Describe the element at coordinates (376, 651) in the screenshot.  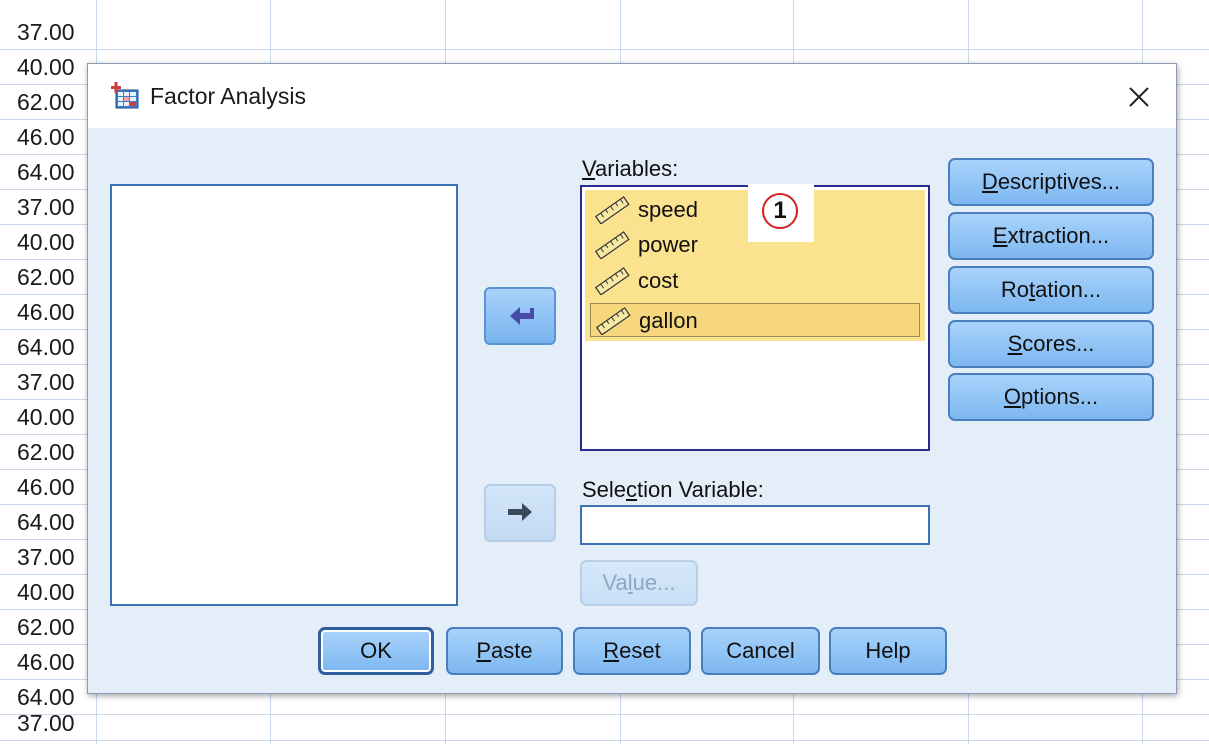
I see `ok-button: OK` at that location.